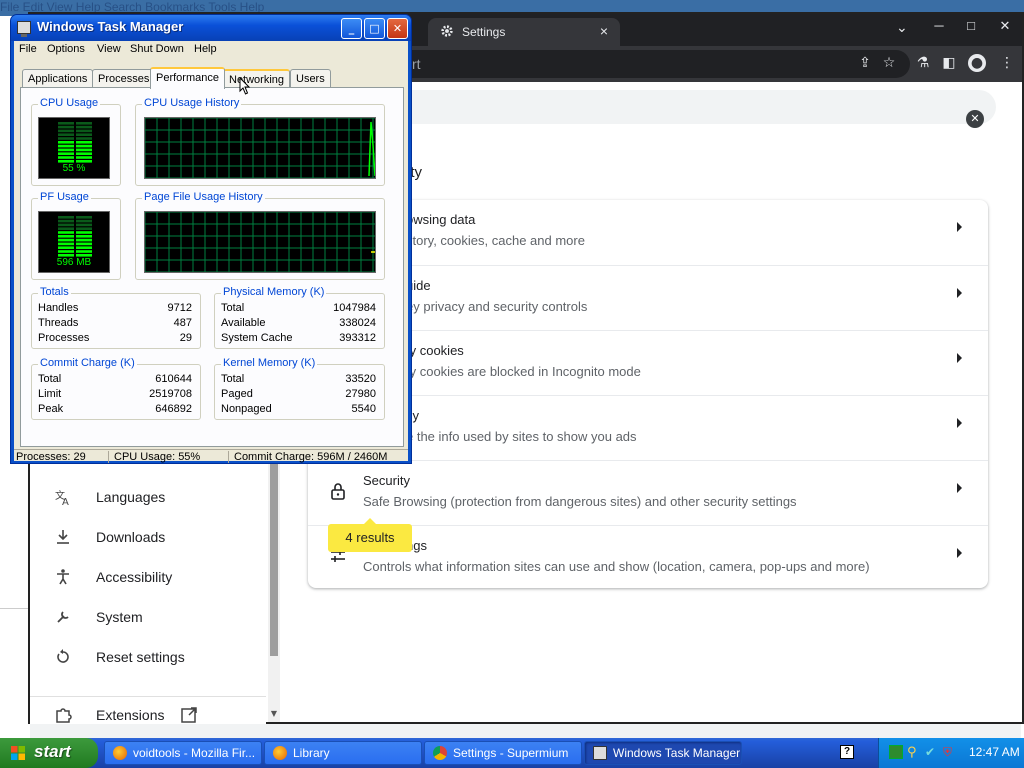  Describe the element at coordinates (109, 49) in the screenshot. I see `menu-view: View` at that location.